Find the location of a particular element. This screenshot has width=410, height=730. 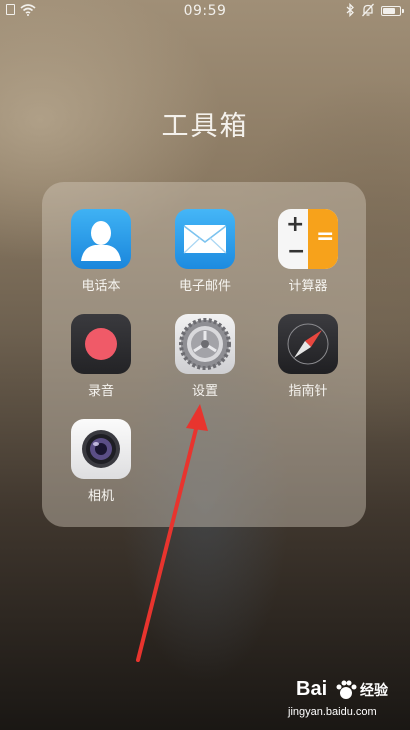

paw-icon is located at coordinates (346, 689).